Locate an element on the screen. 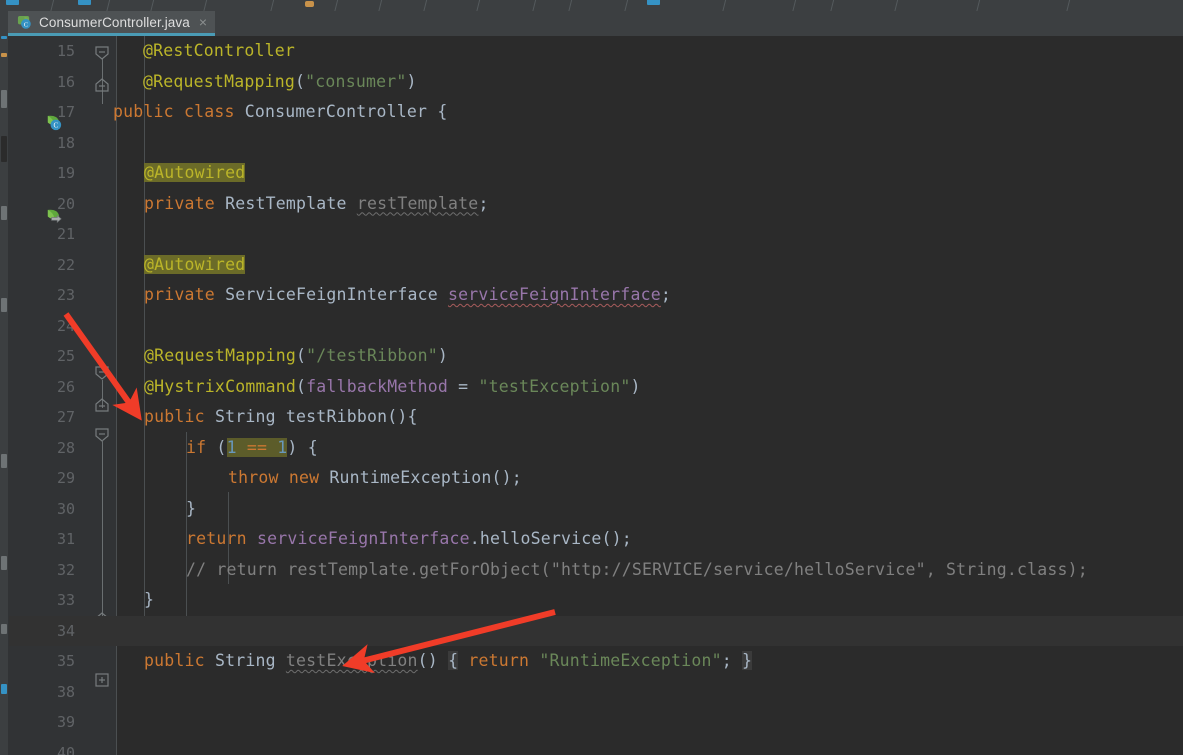  line-number: 35 is located at coordinates (65, 661).